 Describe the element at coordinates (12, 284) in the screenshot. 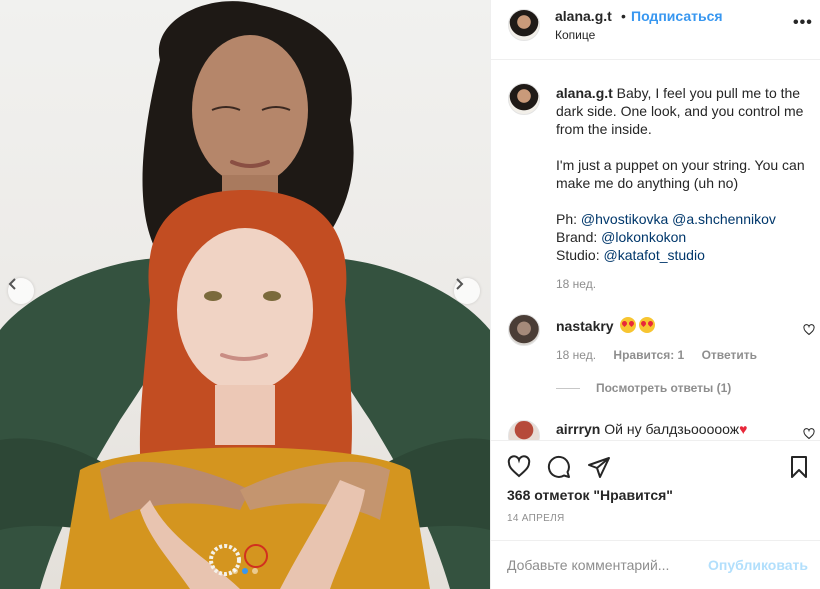

I see `chevron-left-icon` at that location.